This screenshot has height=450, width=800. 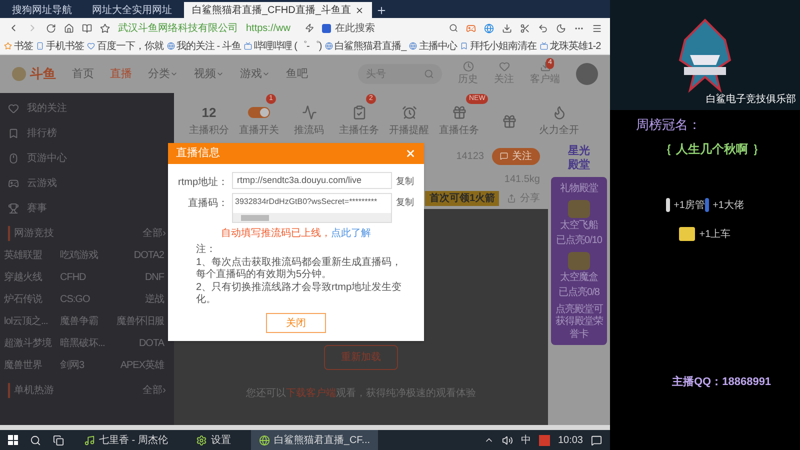 I want to click on volume-icon, so click(x=507, y=440).